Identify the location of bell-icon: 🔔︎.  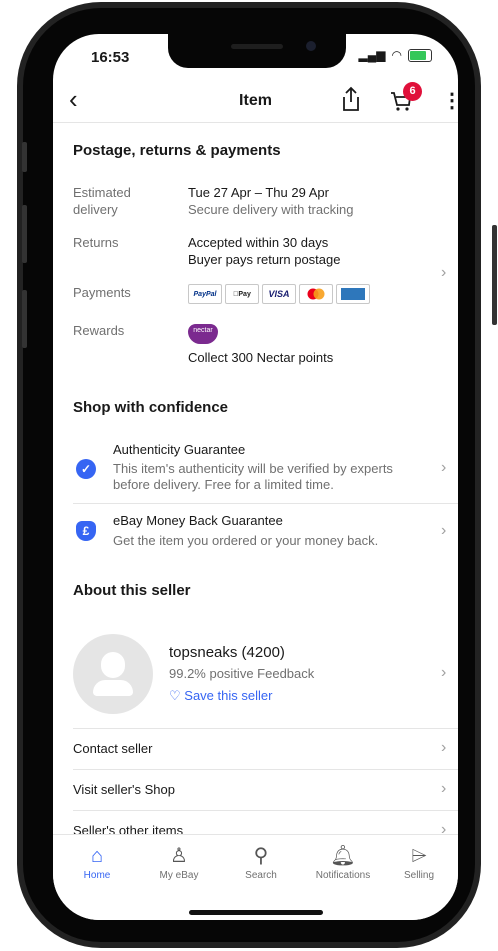
(343, 856).